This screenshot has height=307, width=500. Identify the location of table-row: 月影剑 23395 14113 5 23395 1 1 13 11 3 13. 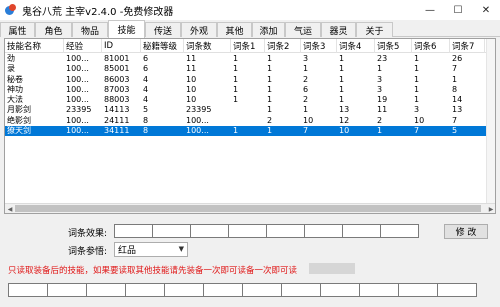
(250, 110).